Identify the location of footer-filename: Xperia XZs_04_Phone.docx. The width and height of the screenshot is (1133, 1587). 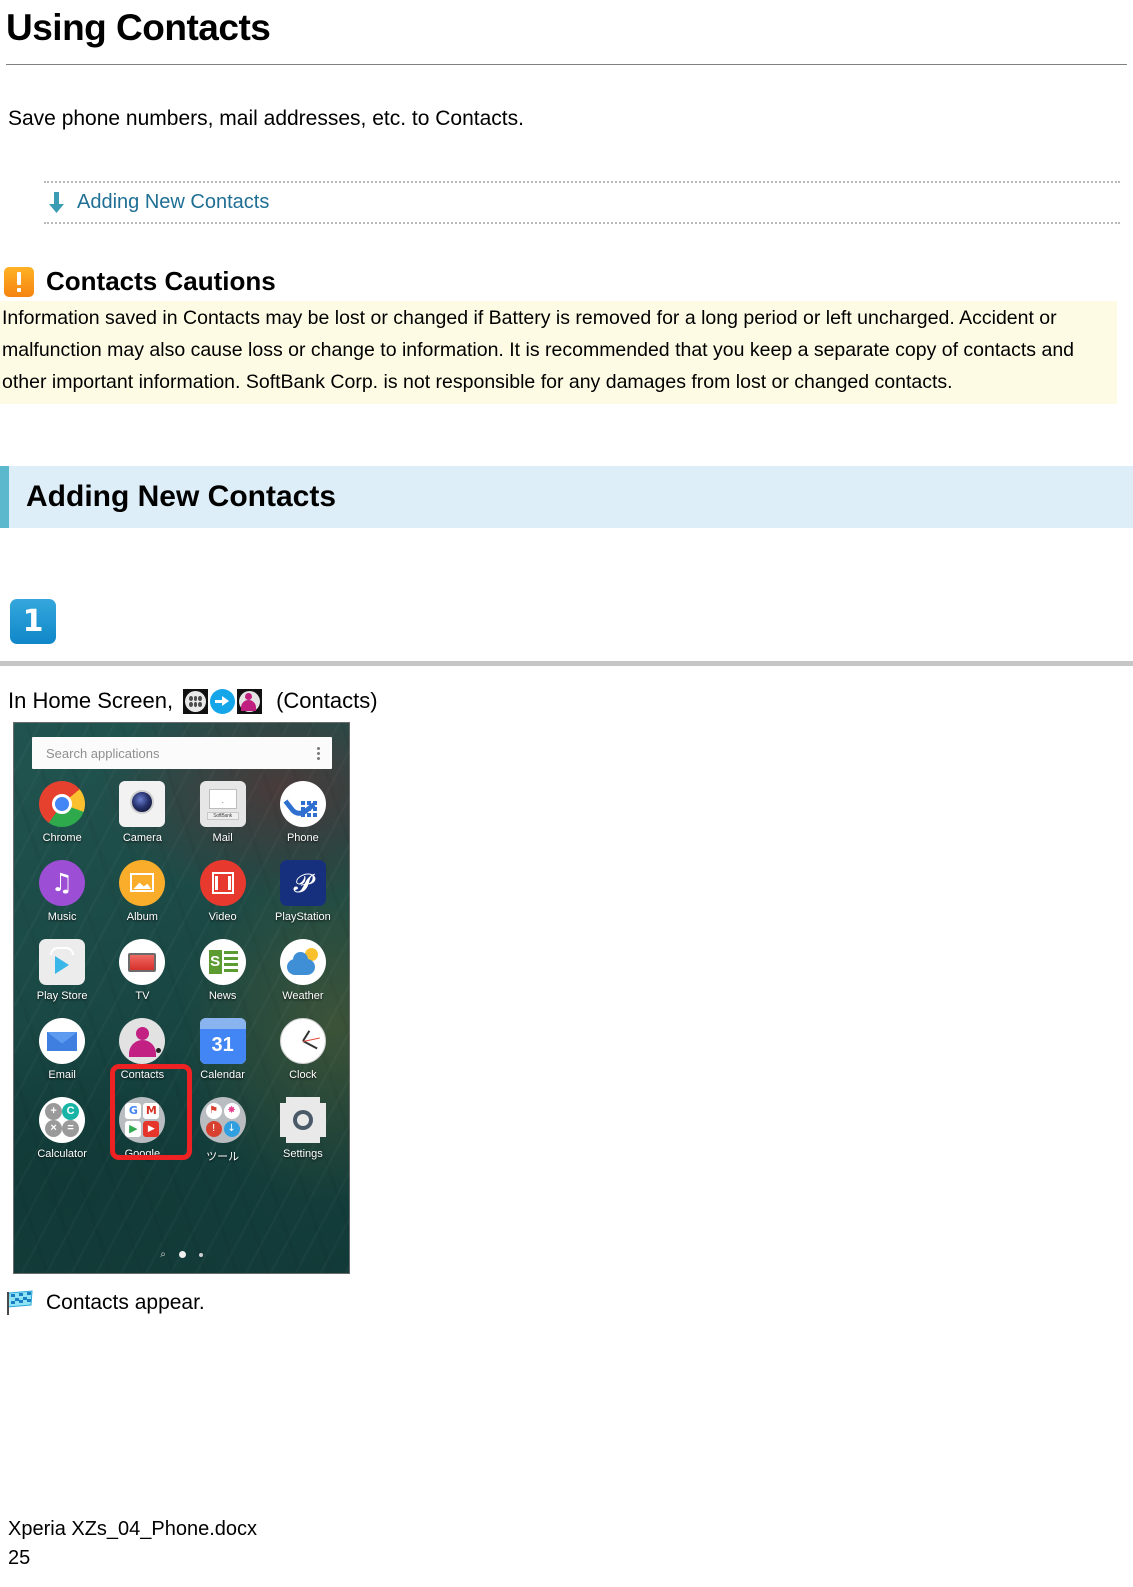
(133, 1529).